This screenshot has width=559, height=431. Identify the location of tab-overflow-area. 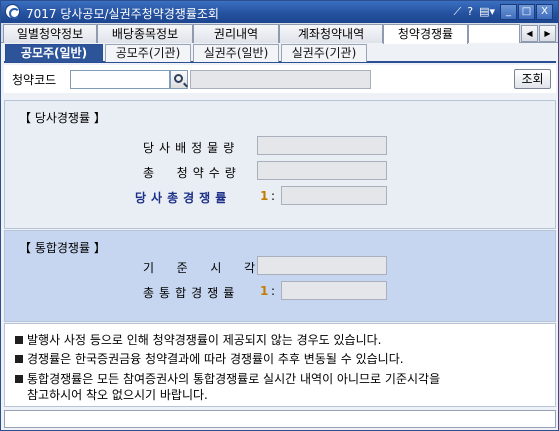
(494, 33).